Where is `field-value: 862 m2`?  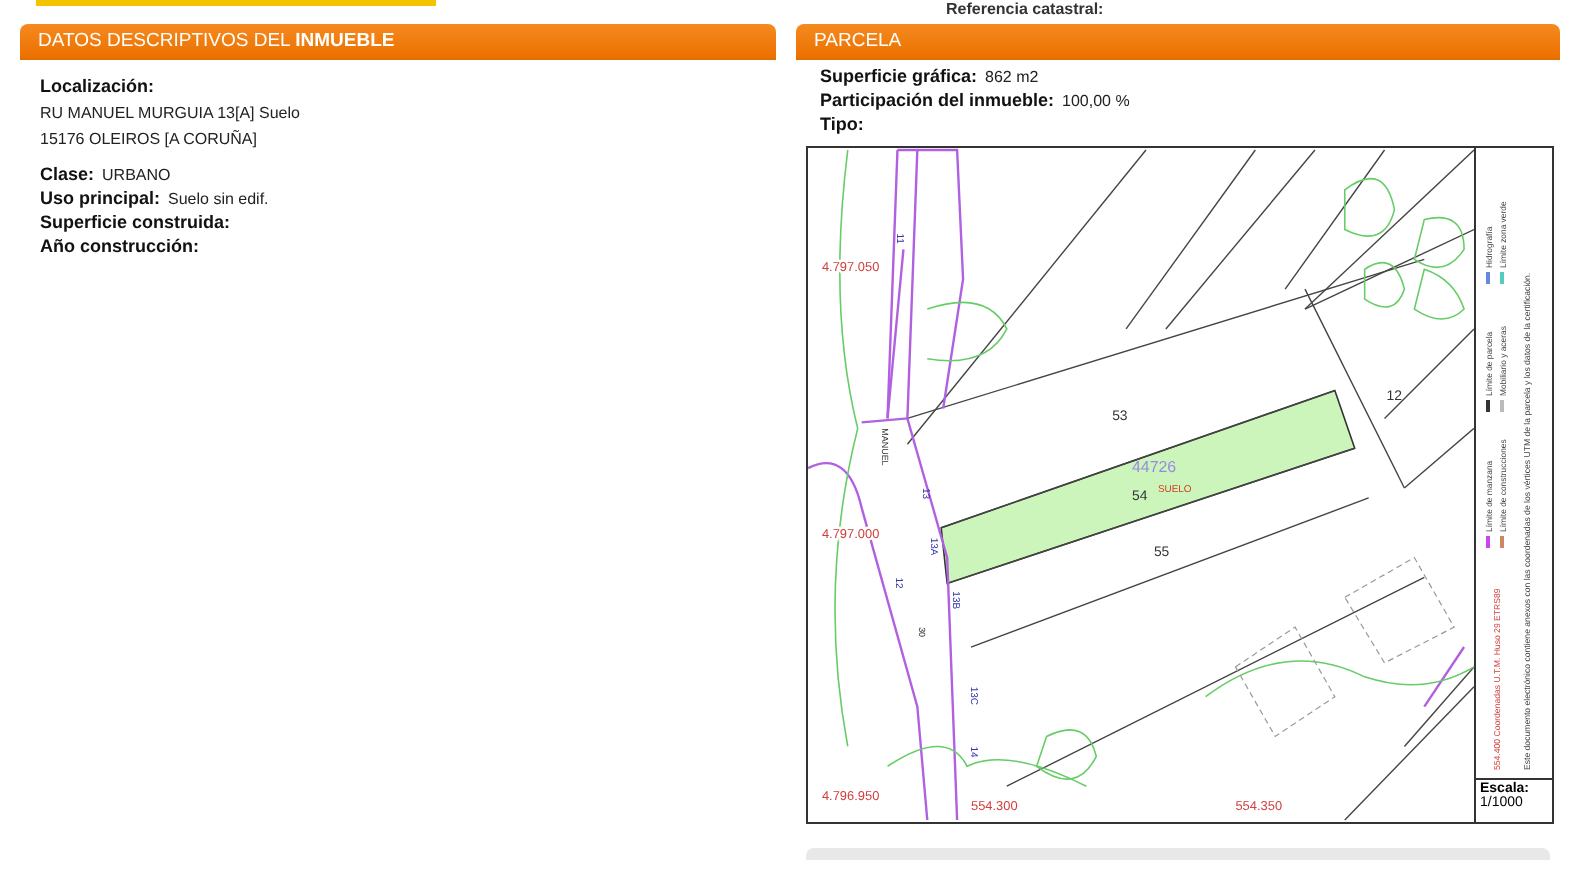
field-value: 862 m2 is located at coordinates (1012, 77).